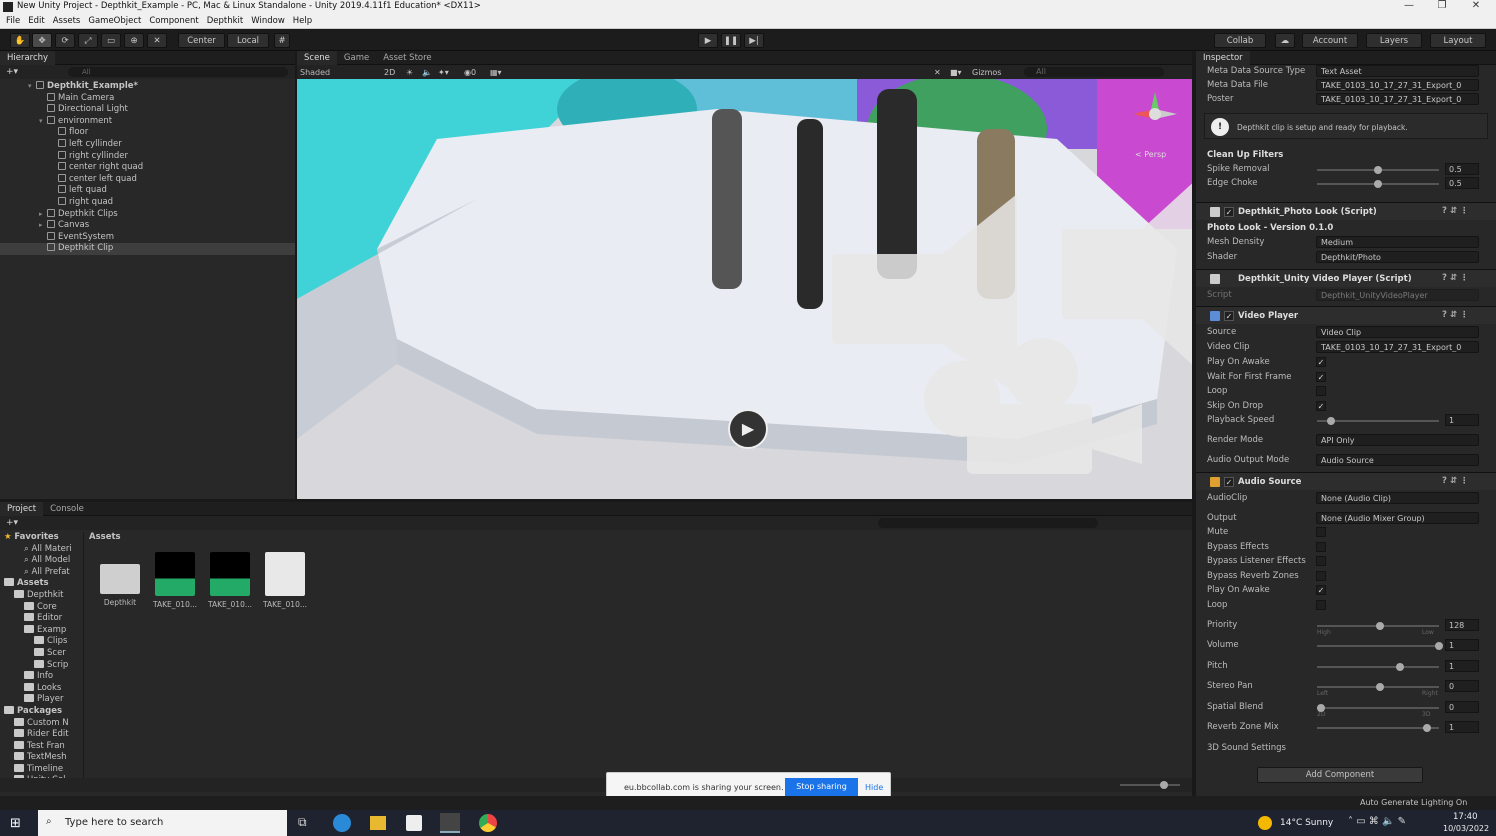 This screenshot has height=836, width=1496. Describe the element at coordinates (356, 58) in the screenshot. I see `tab-game: Game` at that location.